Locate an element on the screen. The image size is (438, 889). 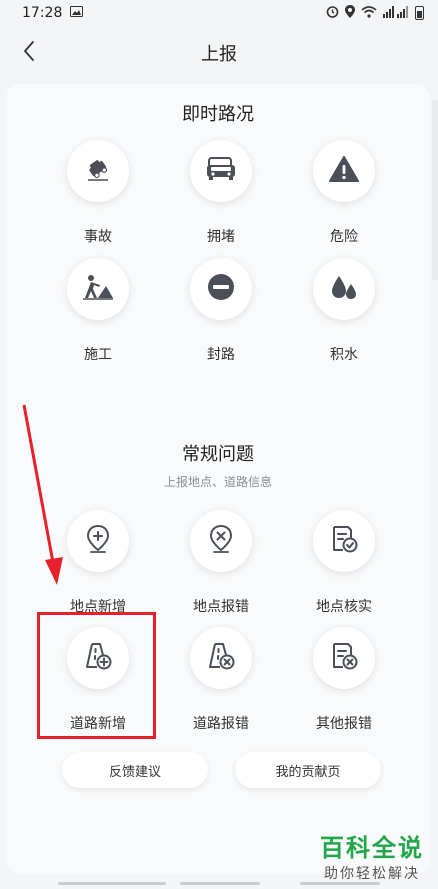
report-traffic-jam-button: 拥堵 is located at coordinates (221, 193).